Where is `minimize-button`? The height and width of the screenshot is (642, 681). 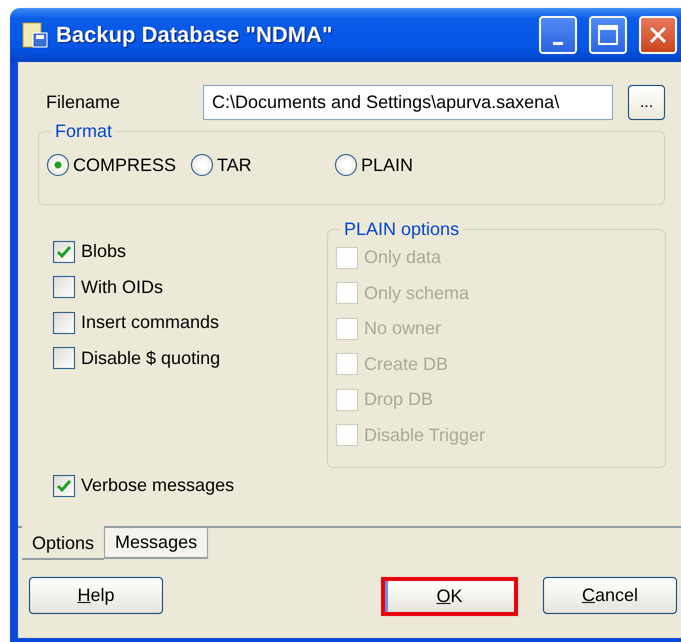
minimize-button is located at coordinates (558, 35).